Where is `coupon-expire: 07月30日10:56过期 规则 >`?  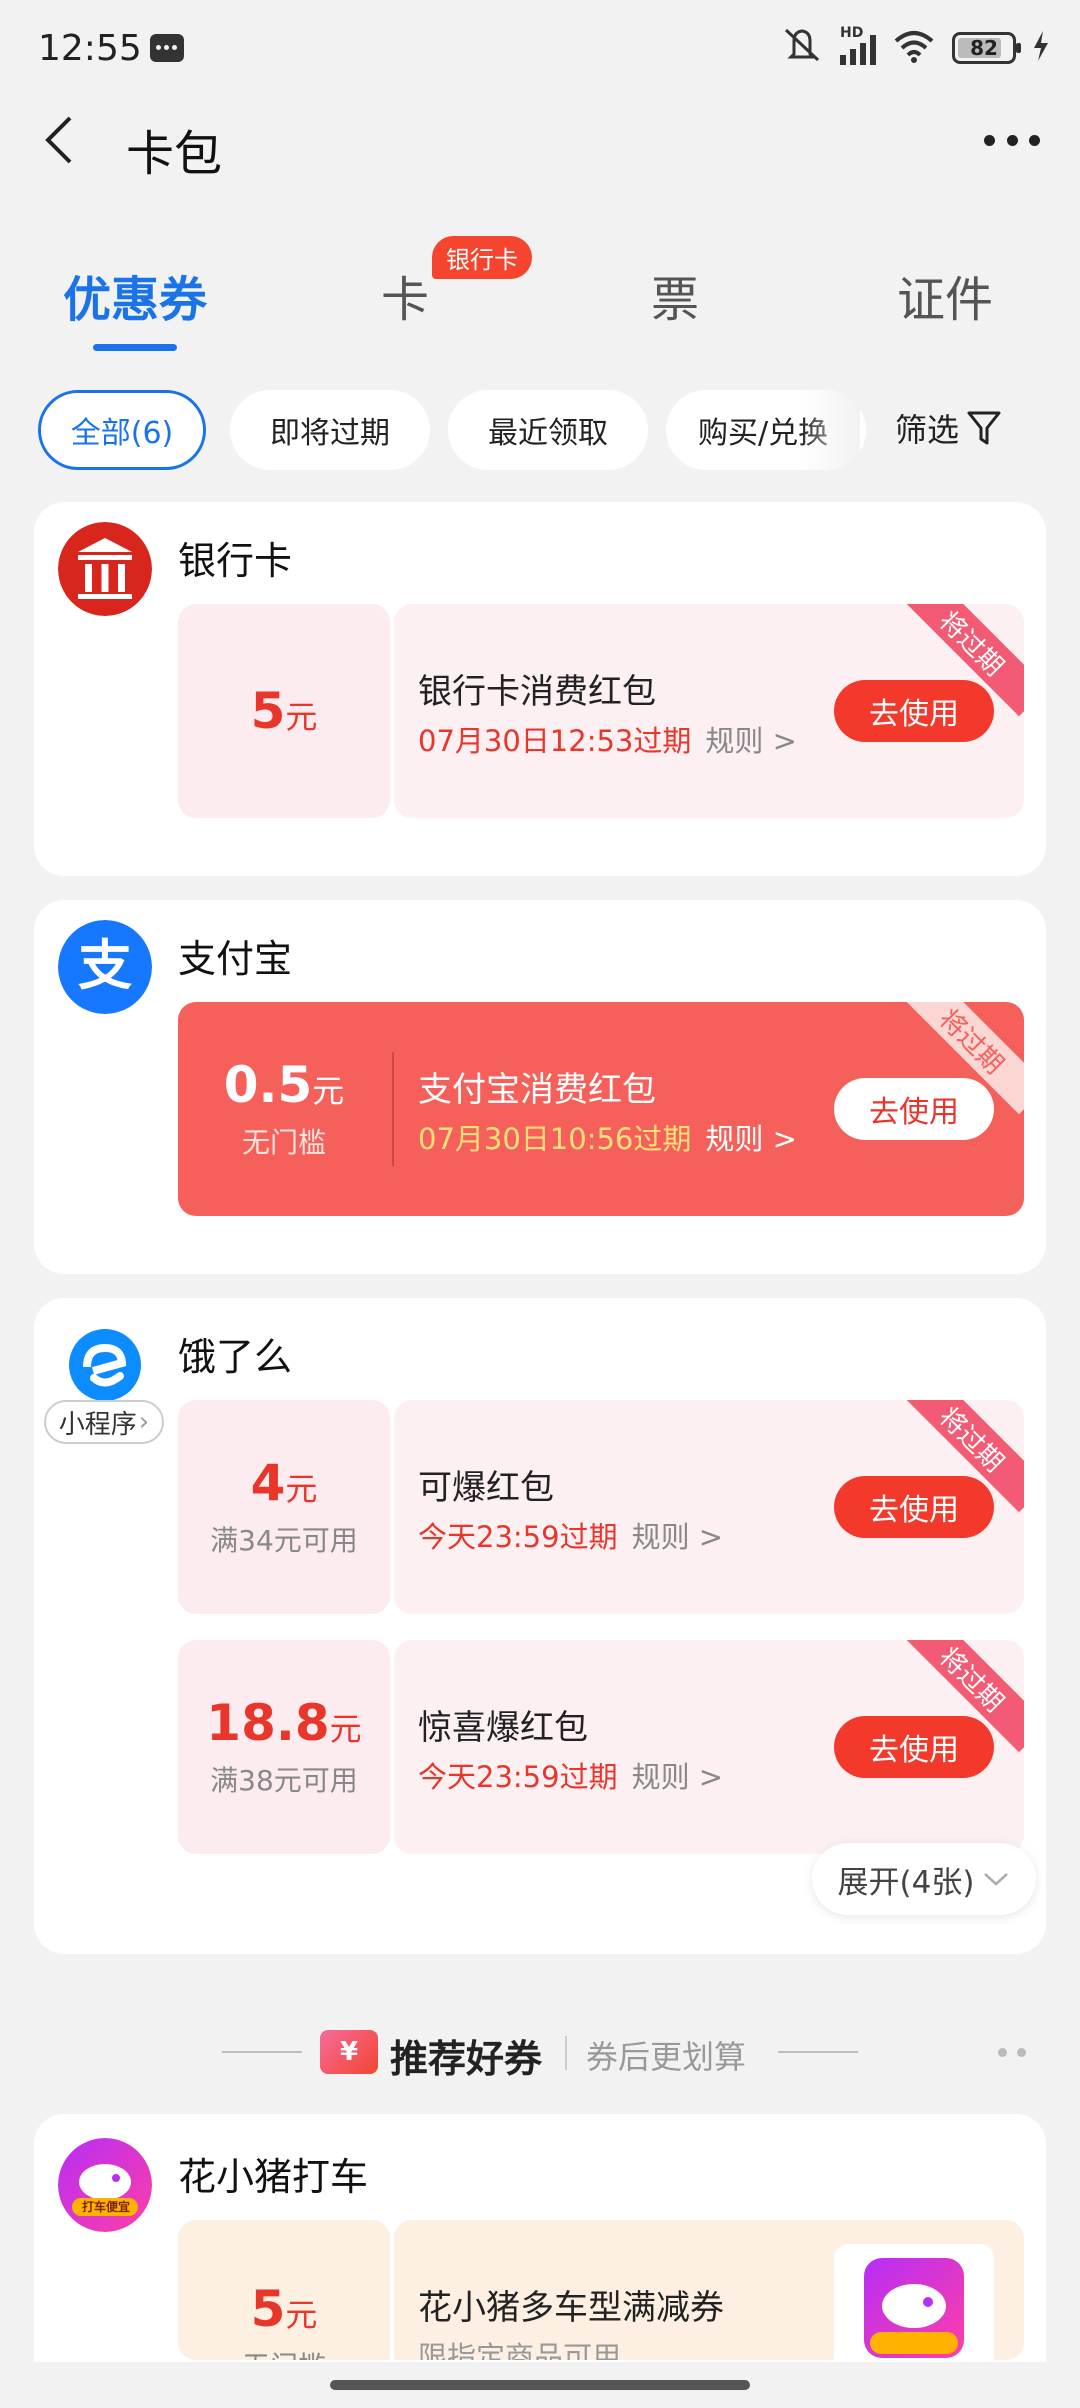
coupon-expire: 07月30日10:56过期 规则 > is located at coordinates (607, 1139).